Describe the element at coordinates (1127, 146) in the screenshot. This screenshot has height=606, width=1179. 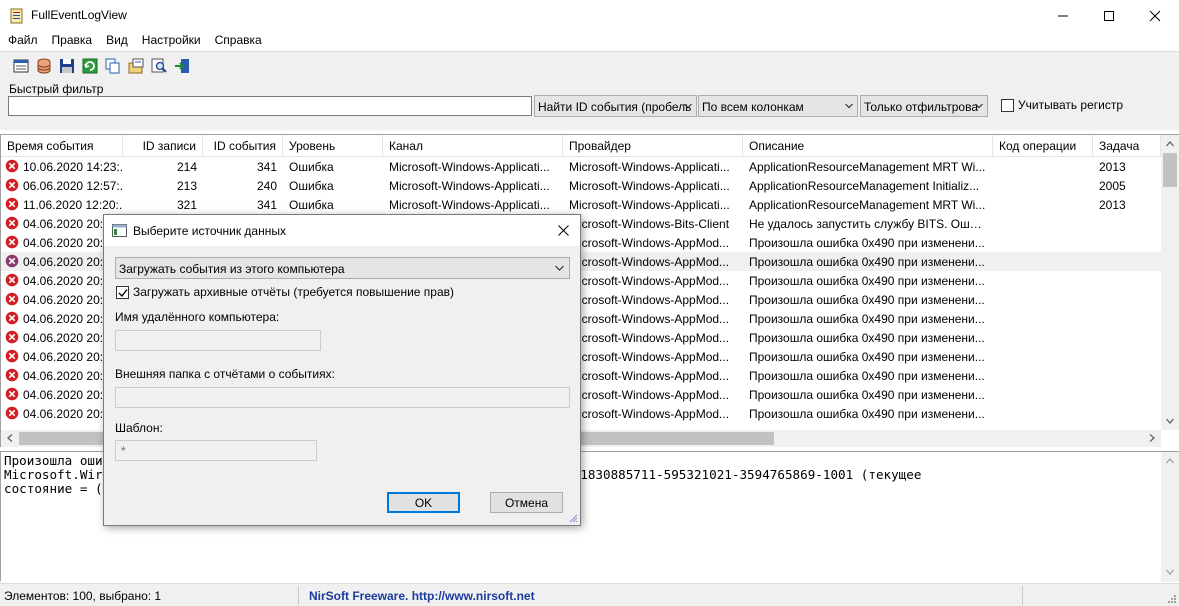
I see `column-header-task: Задача` at that location.